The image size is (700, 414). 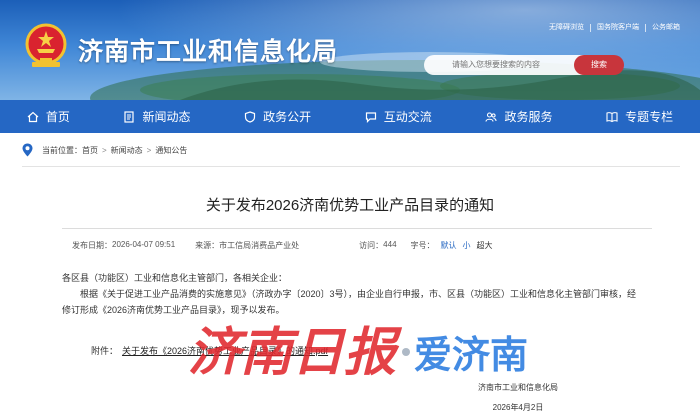 I want to click on top-links: 无障碍浏览 国务院客户端 公务邮箱, so click(x=614, y=28).